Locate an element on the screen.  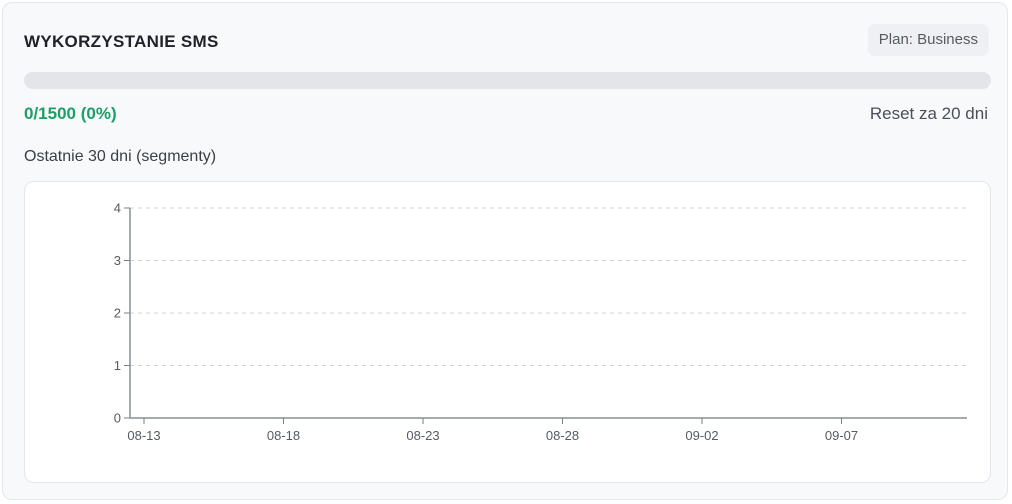
y-tick-label-3: 3 is located at coordinates (117, 260).